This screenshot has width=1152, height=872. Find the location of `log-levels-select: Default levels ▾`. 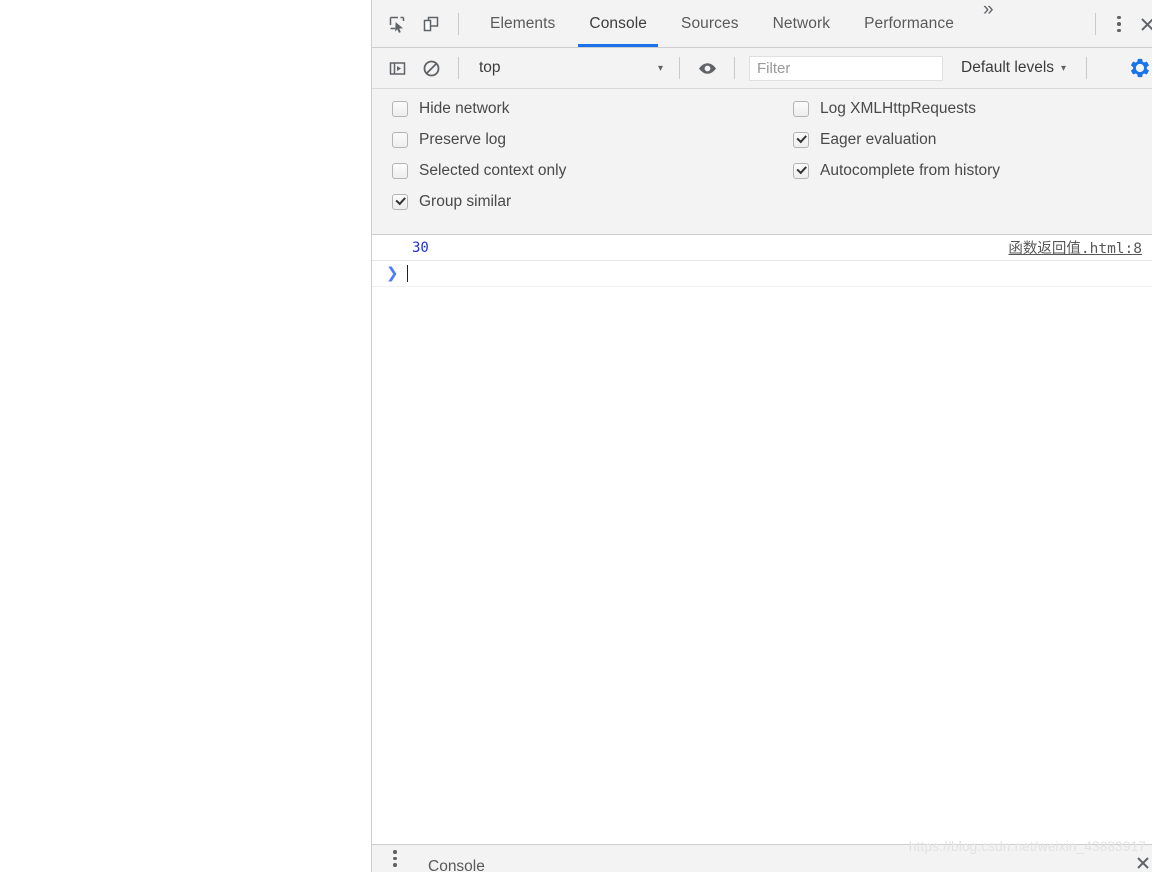

log-levels-select: Default levels ▾ is located at coordinates (1013, 68).